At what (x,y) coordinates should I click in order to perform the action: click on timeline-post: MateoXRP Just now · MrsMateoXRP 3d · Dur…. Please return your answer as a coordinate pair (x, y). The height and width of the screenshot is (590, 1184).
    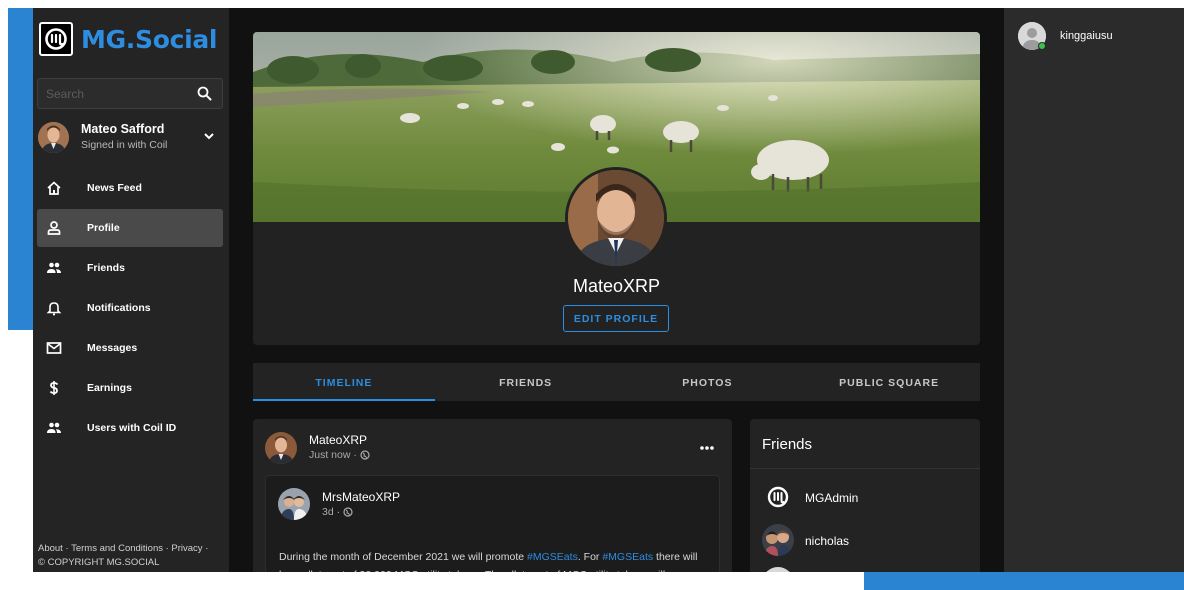
    Looking at the image, I should click on (492, 495).